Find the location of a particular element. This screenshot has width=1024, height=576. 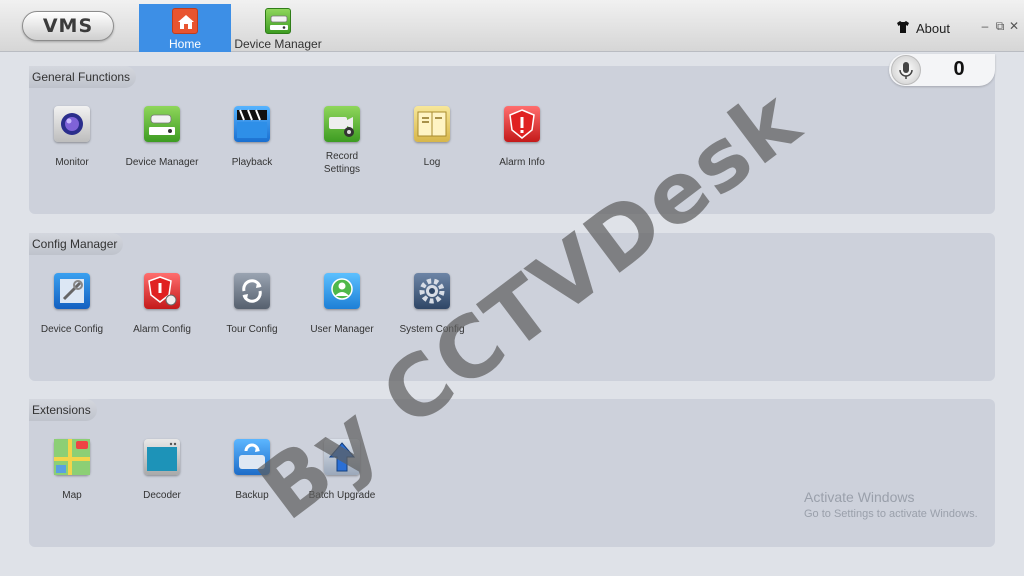

section-title: General Functions is located at coordinates (83, 77).